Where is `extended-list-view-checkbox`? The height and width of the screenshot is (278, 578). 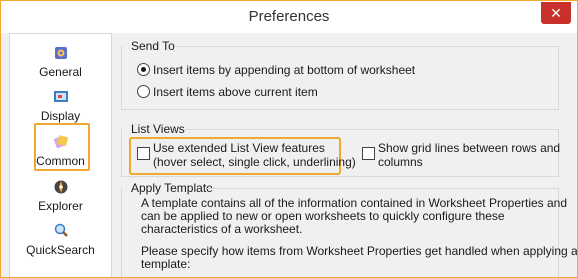
extended-list-view-checkbox is located at coordinates (143, 153).